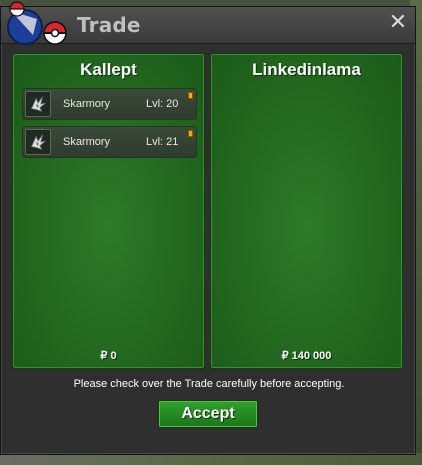 The image size is (422, 465). Describe the element at coordinates (162, 104) in the screenshot. I see `pokemon-level: Lvl: 20` at that location.